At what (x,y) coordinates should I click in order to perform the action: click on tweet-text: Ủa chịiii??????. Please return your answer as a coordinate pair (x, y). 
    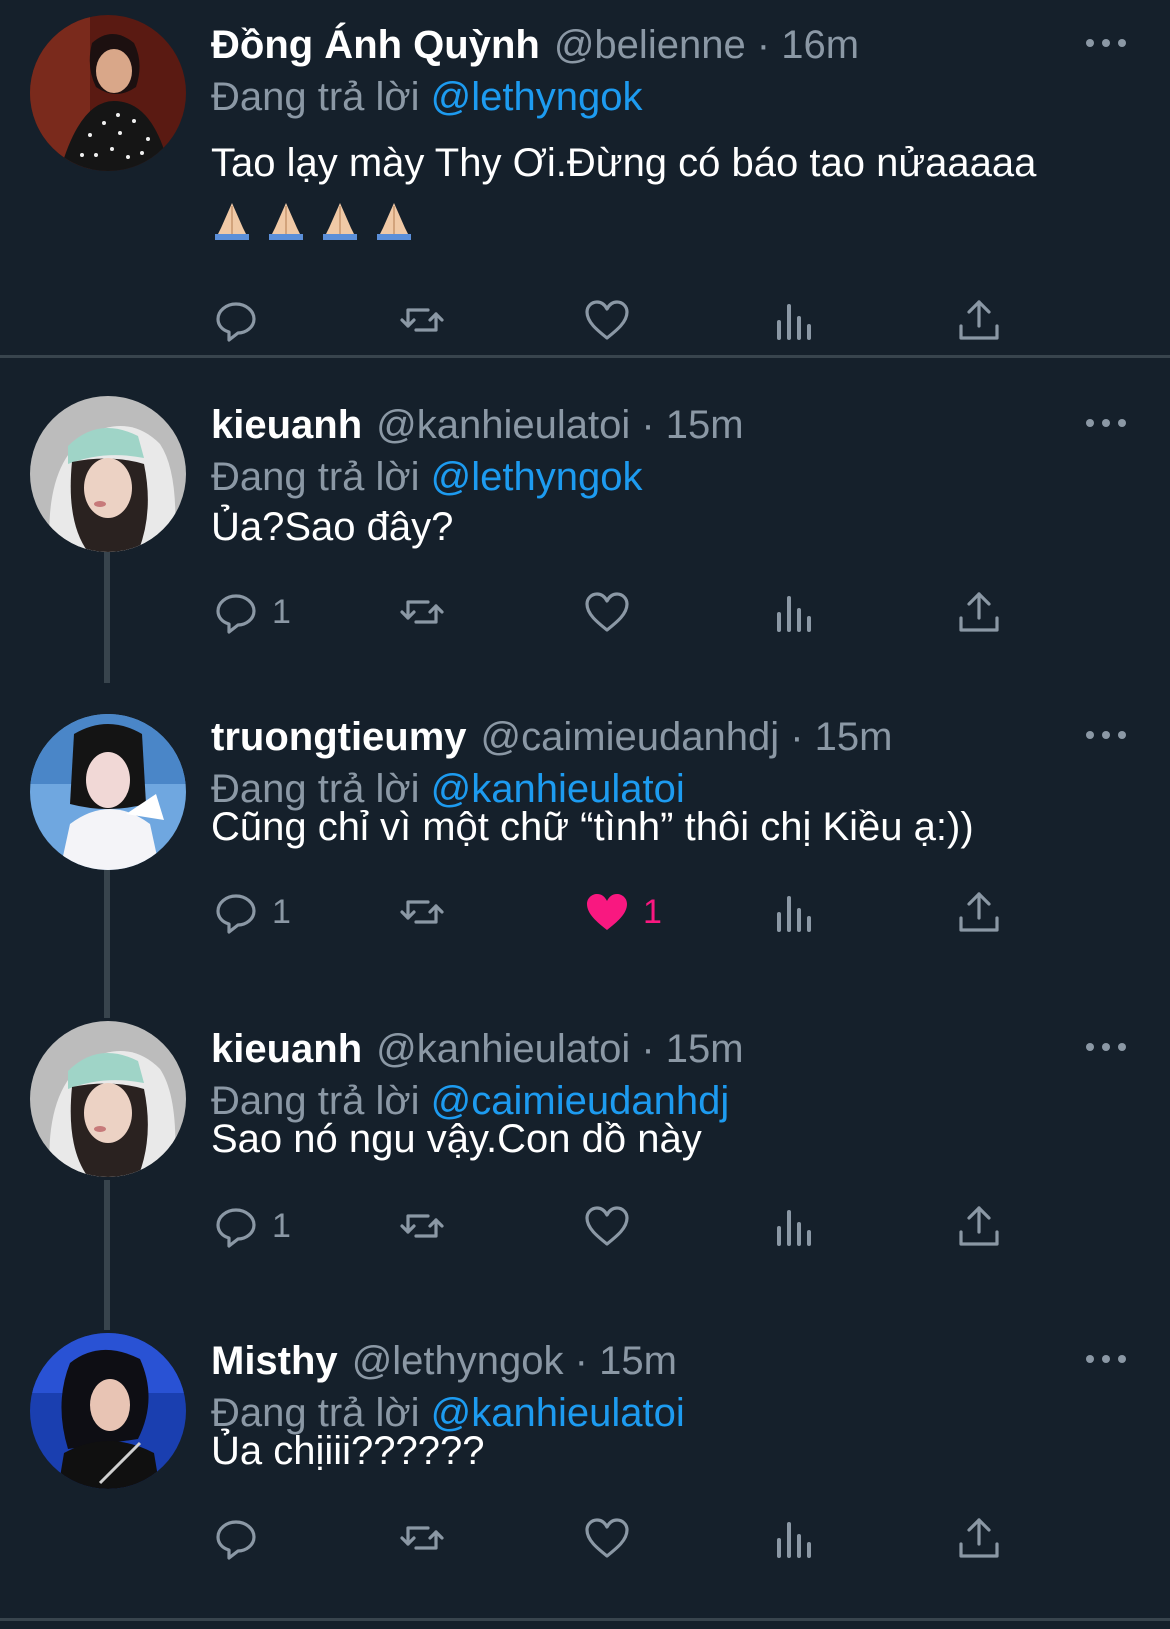
    Looking at the image, I should click on (348, 1451).